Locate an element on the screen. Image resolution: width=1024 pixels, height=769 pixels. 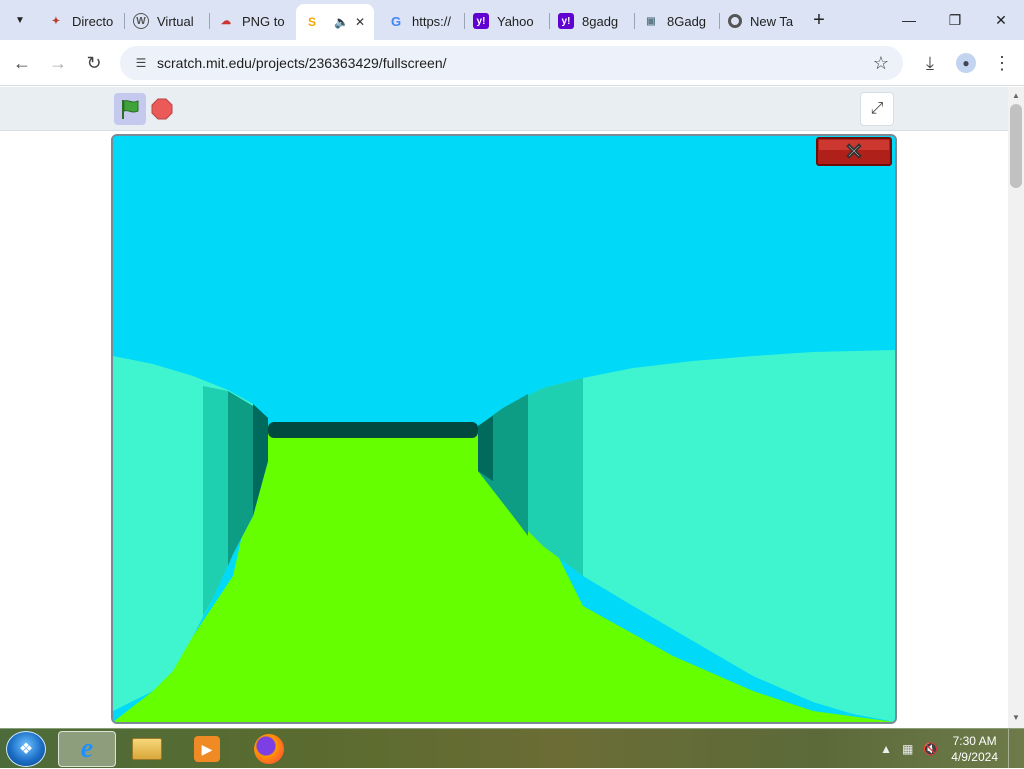
scroll-up-arrow-icon: ▲ is located at coordinates (1016, 95).